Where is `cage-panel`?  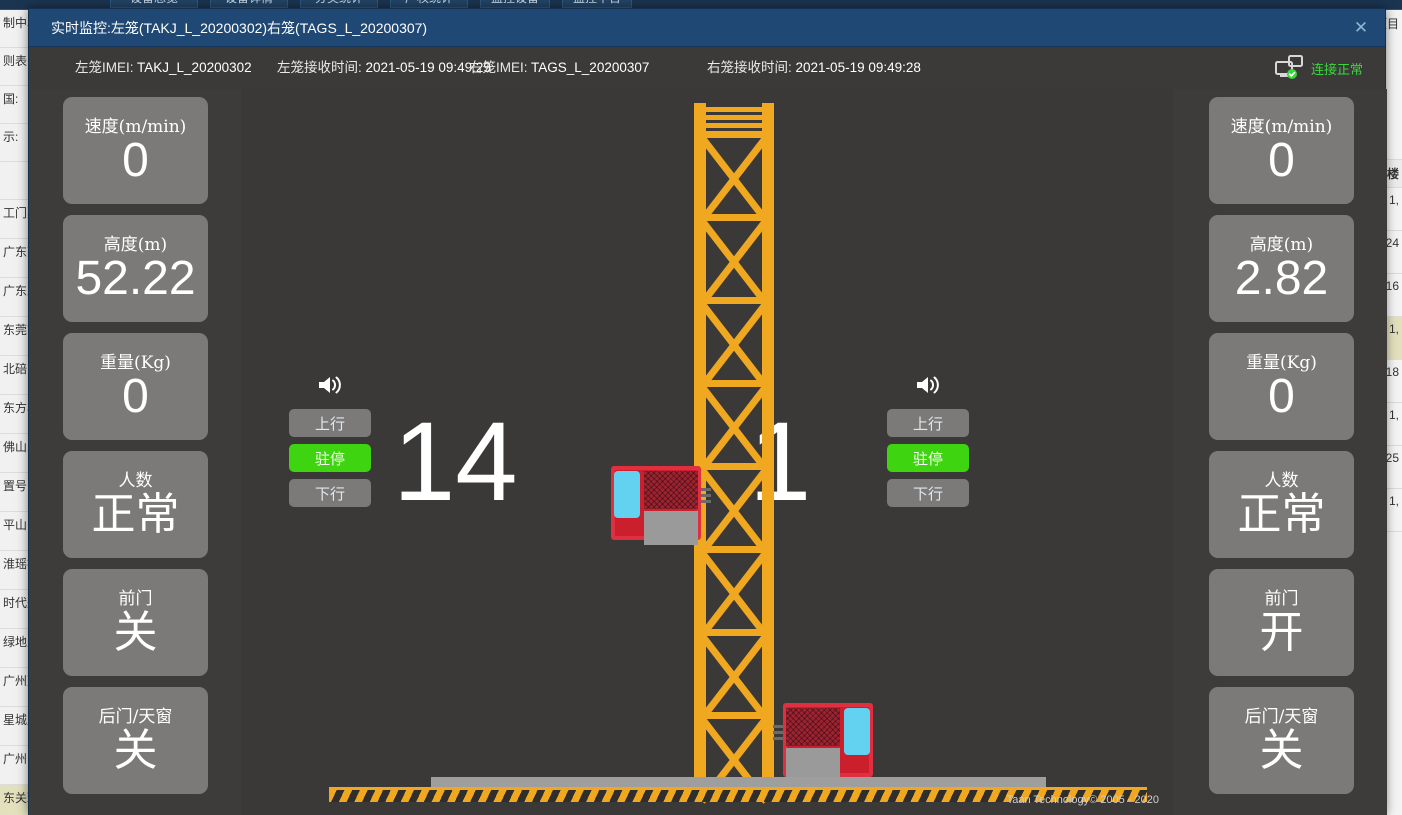 cage-panel is located at coordinates (671, 528).